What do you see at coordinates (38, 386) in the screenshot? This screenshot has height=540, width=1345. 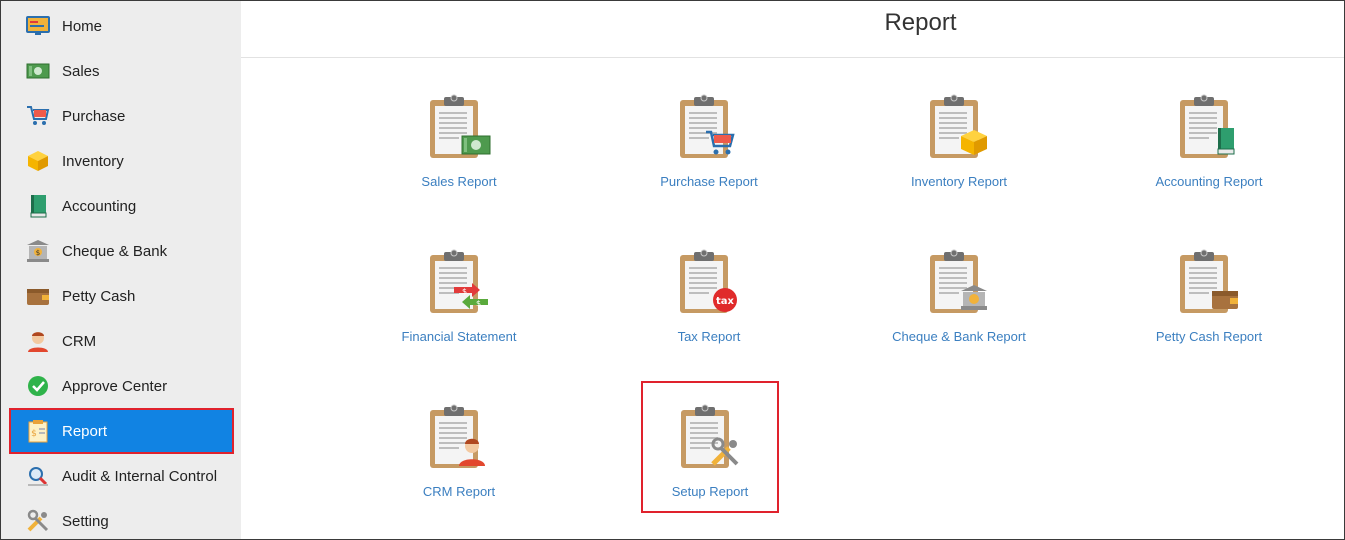 I see `check-circle-icon` at bounding box center [38, 386].